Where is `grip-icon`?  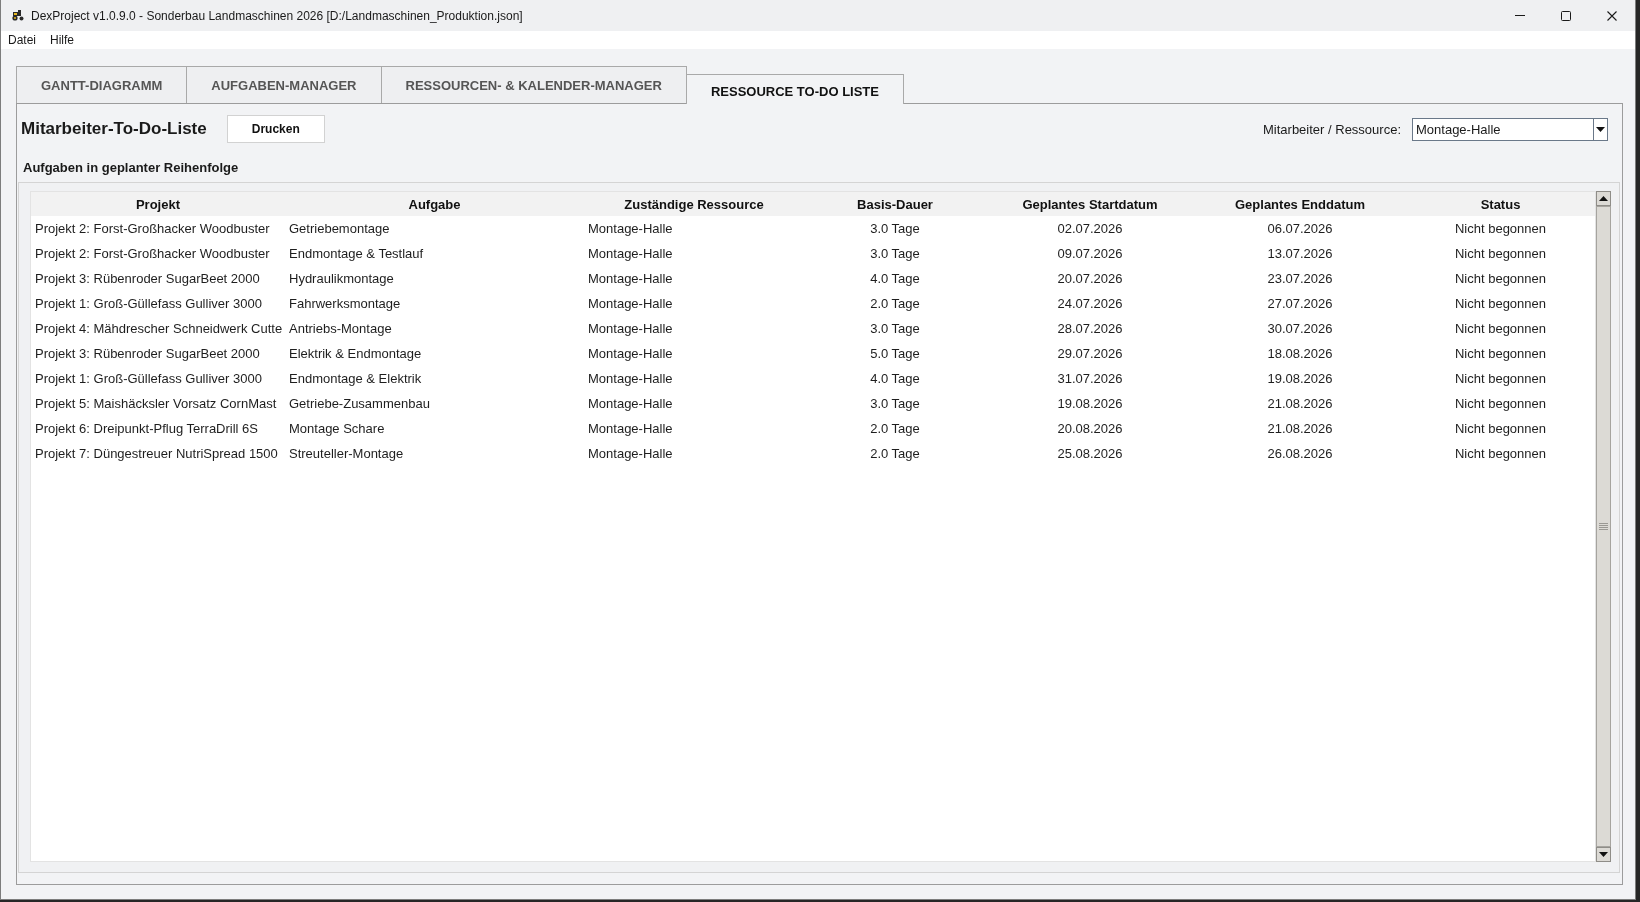
grip-icon is located at coordinates (1603, 526).